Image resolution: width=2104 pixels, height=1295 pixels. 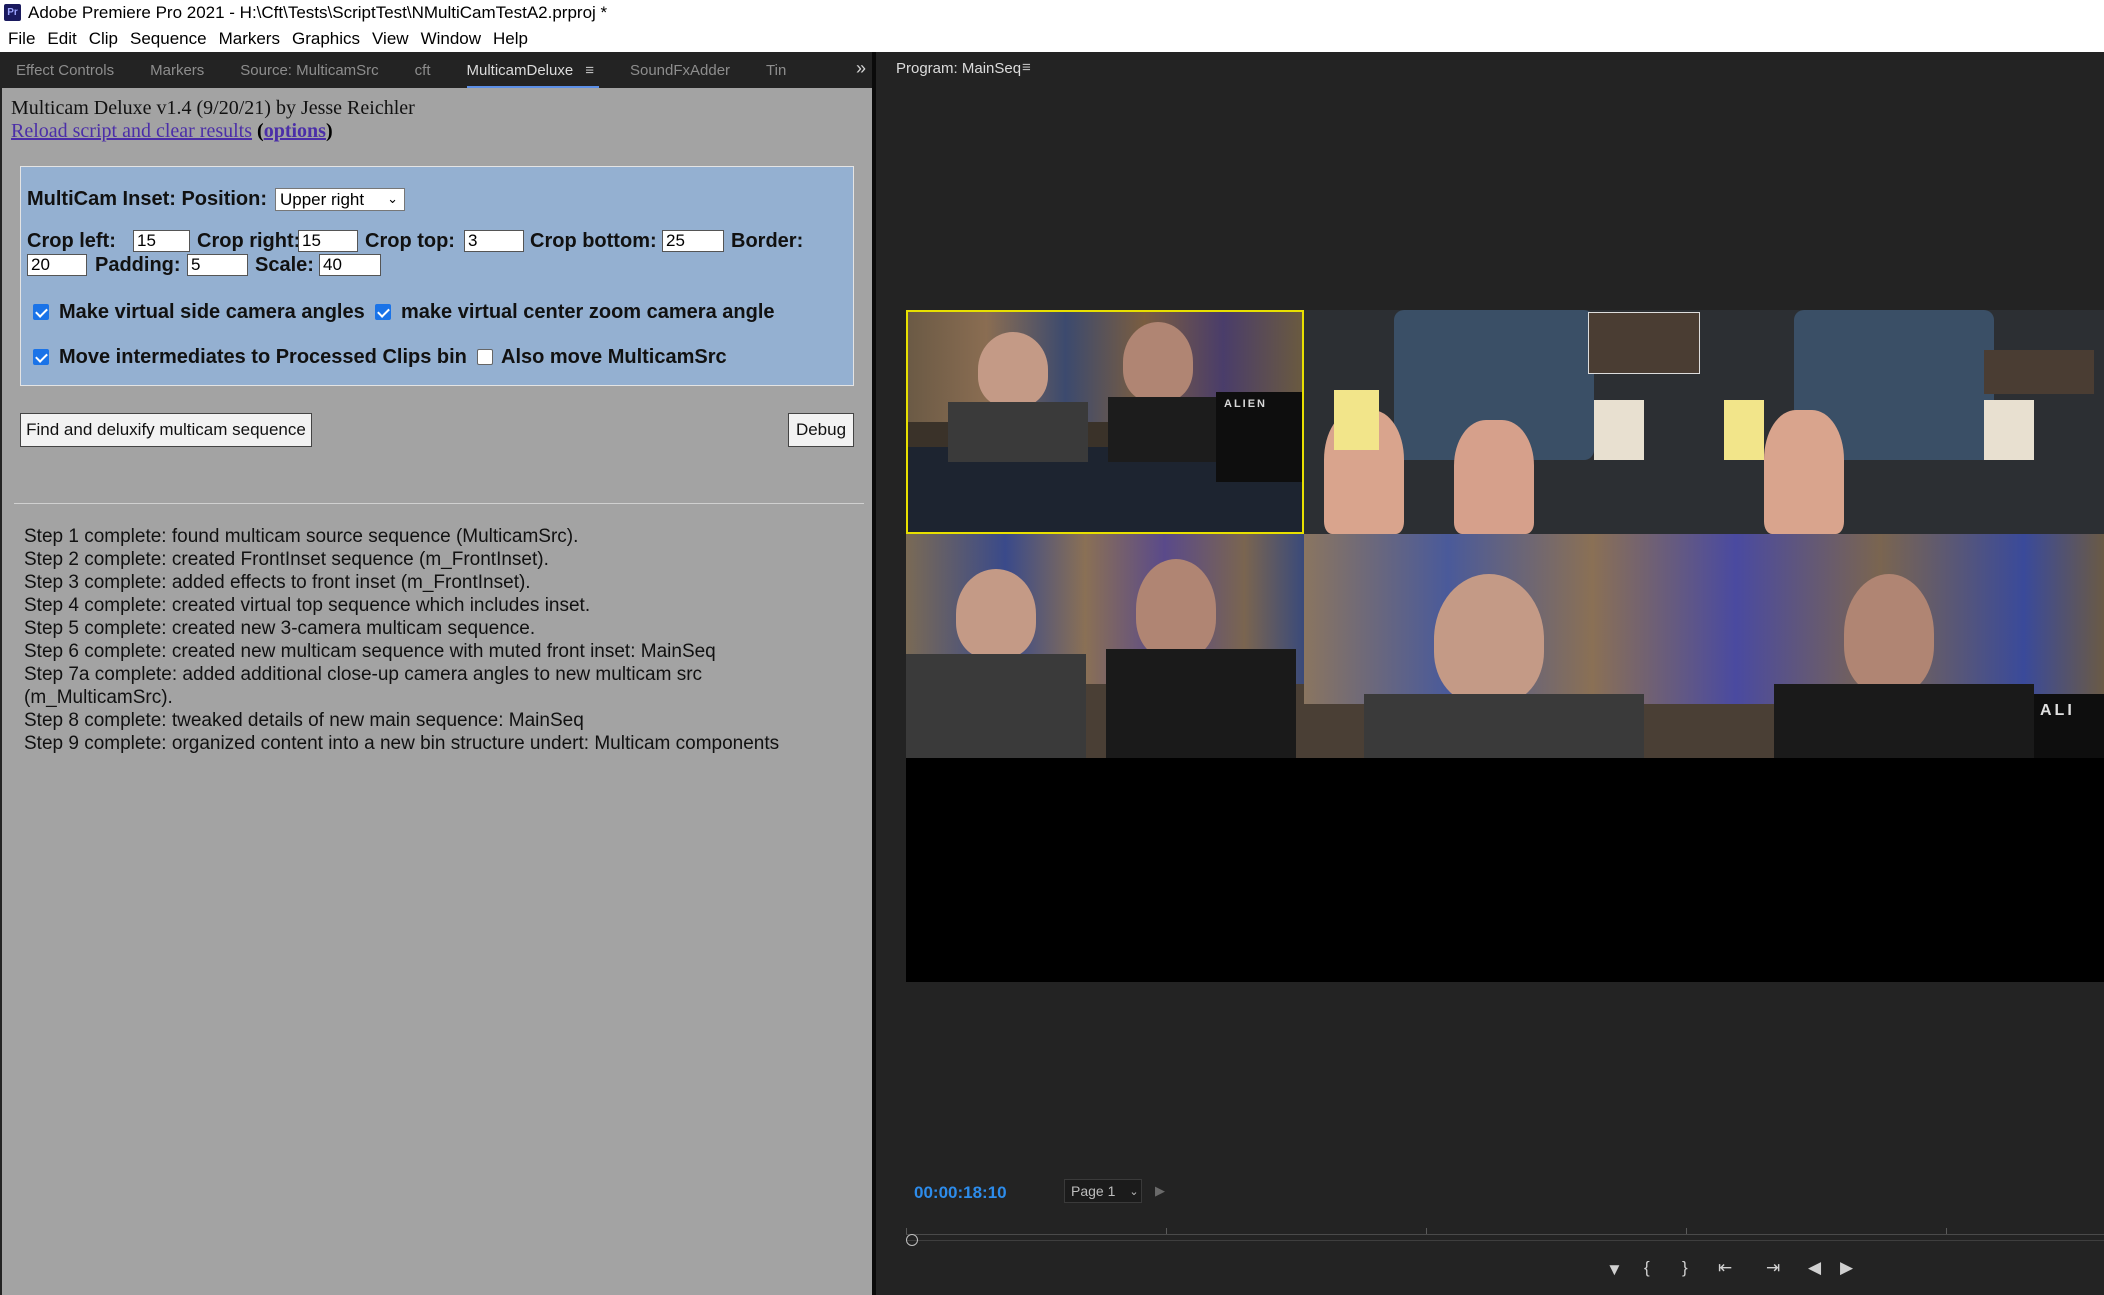 What do you see at coordinates (1103, 1191) in the screenshot?
I see `page-select: Page 1 ⌄` at bounding box center [1103, 1191].